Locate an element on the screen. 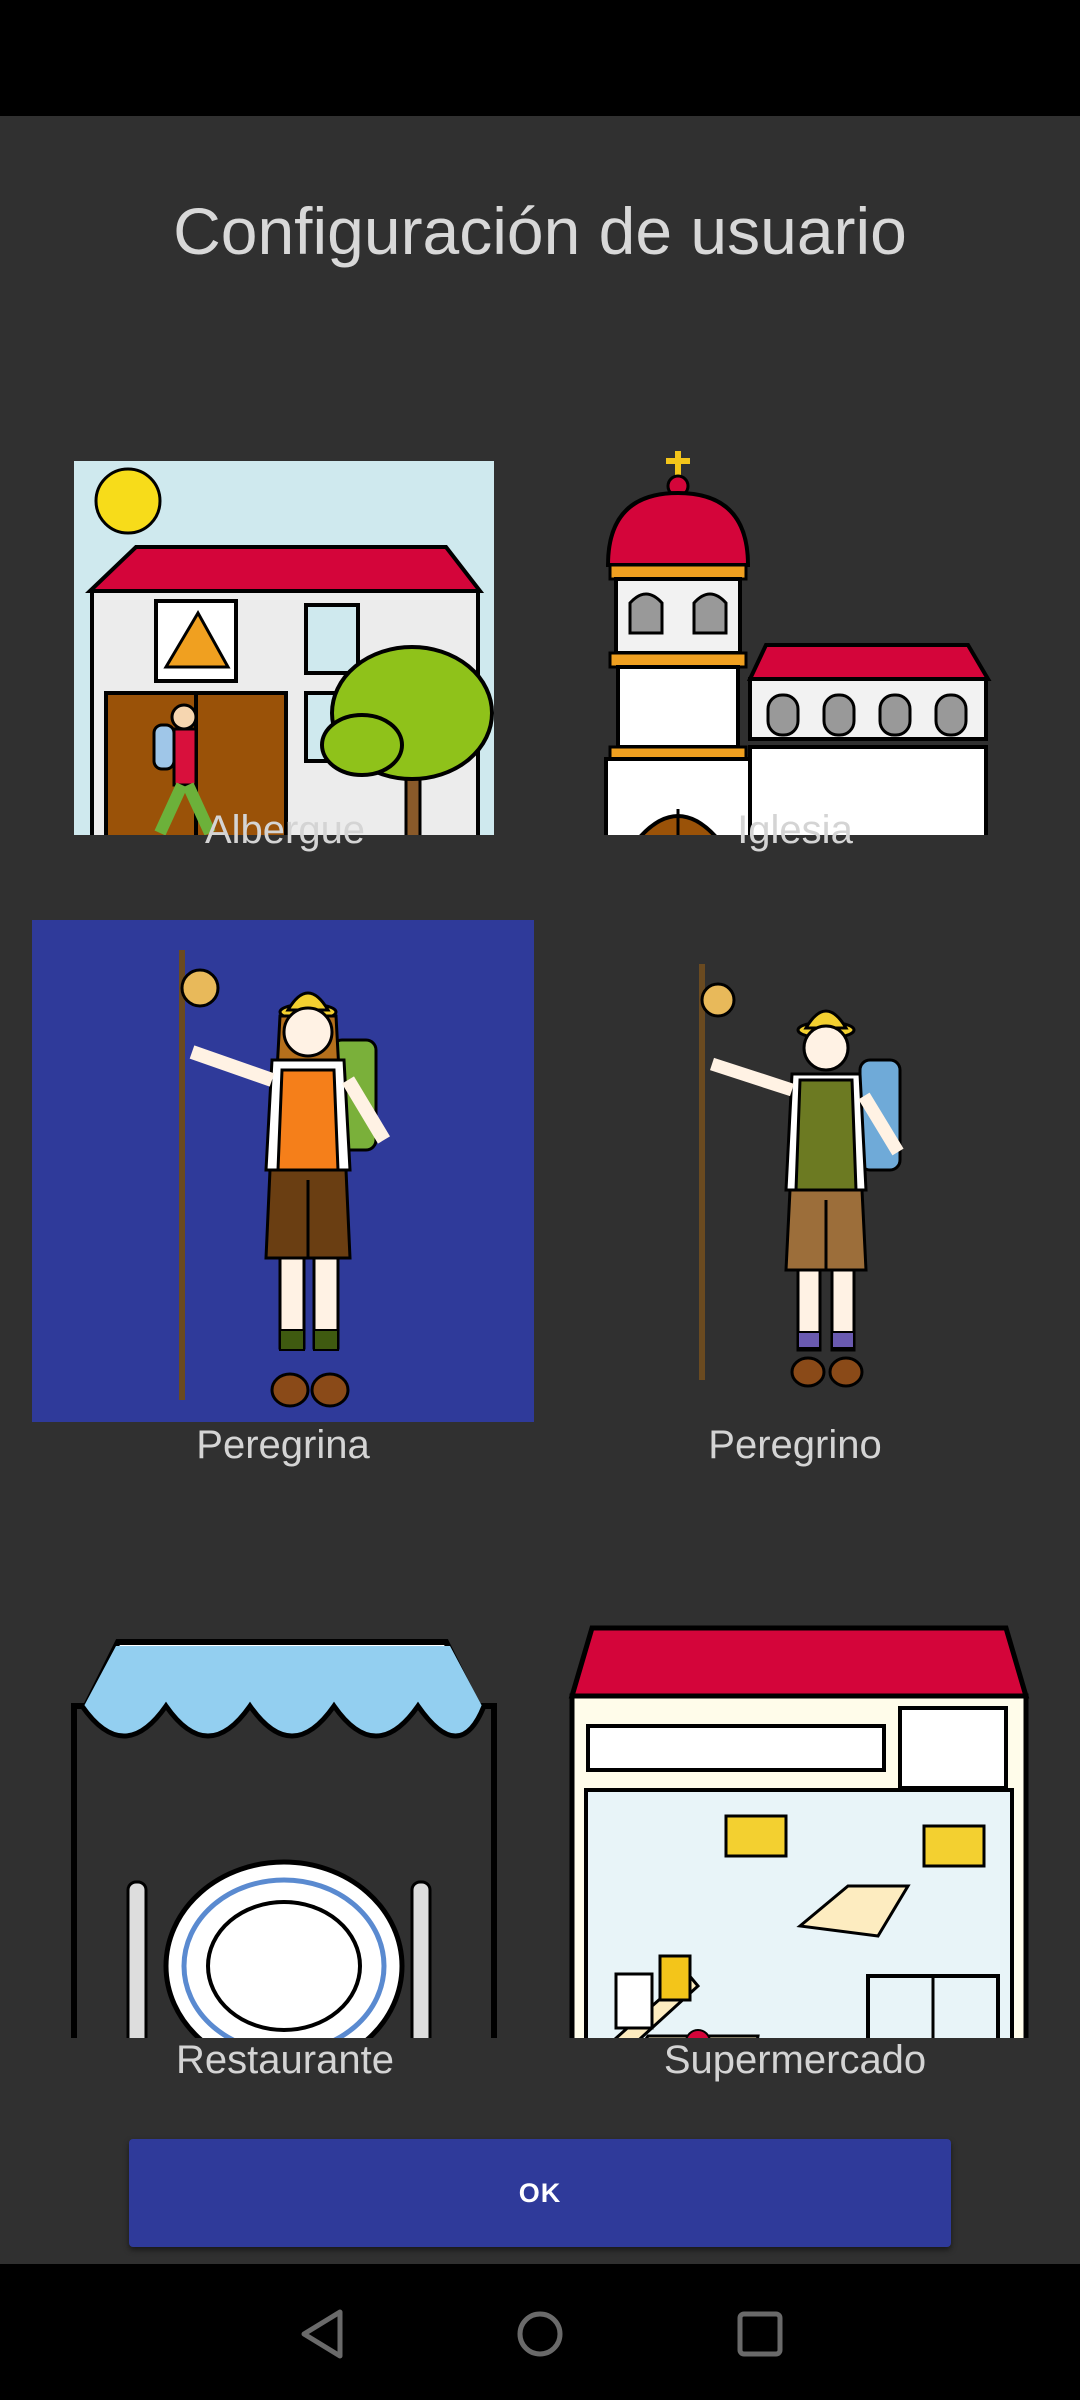  option-label: Peregrino is located at coordinates (795, 1445).